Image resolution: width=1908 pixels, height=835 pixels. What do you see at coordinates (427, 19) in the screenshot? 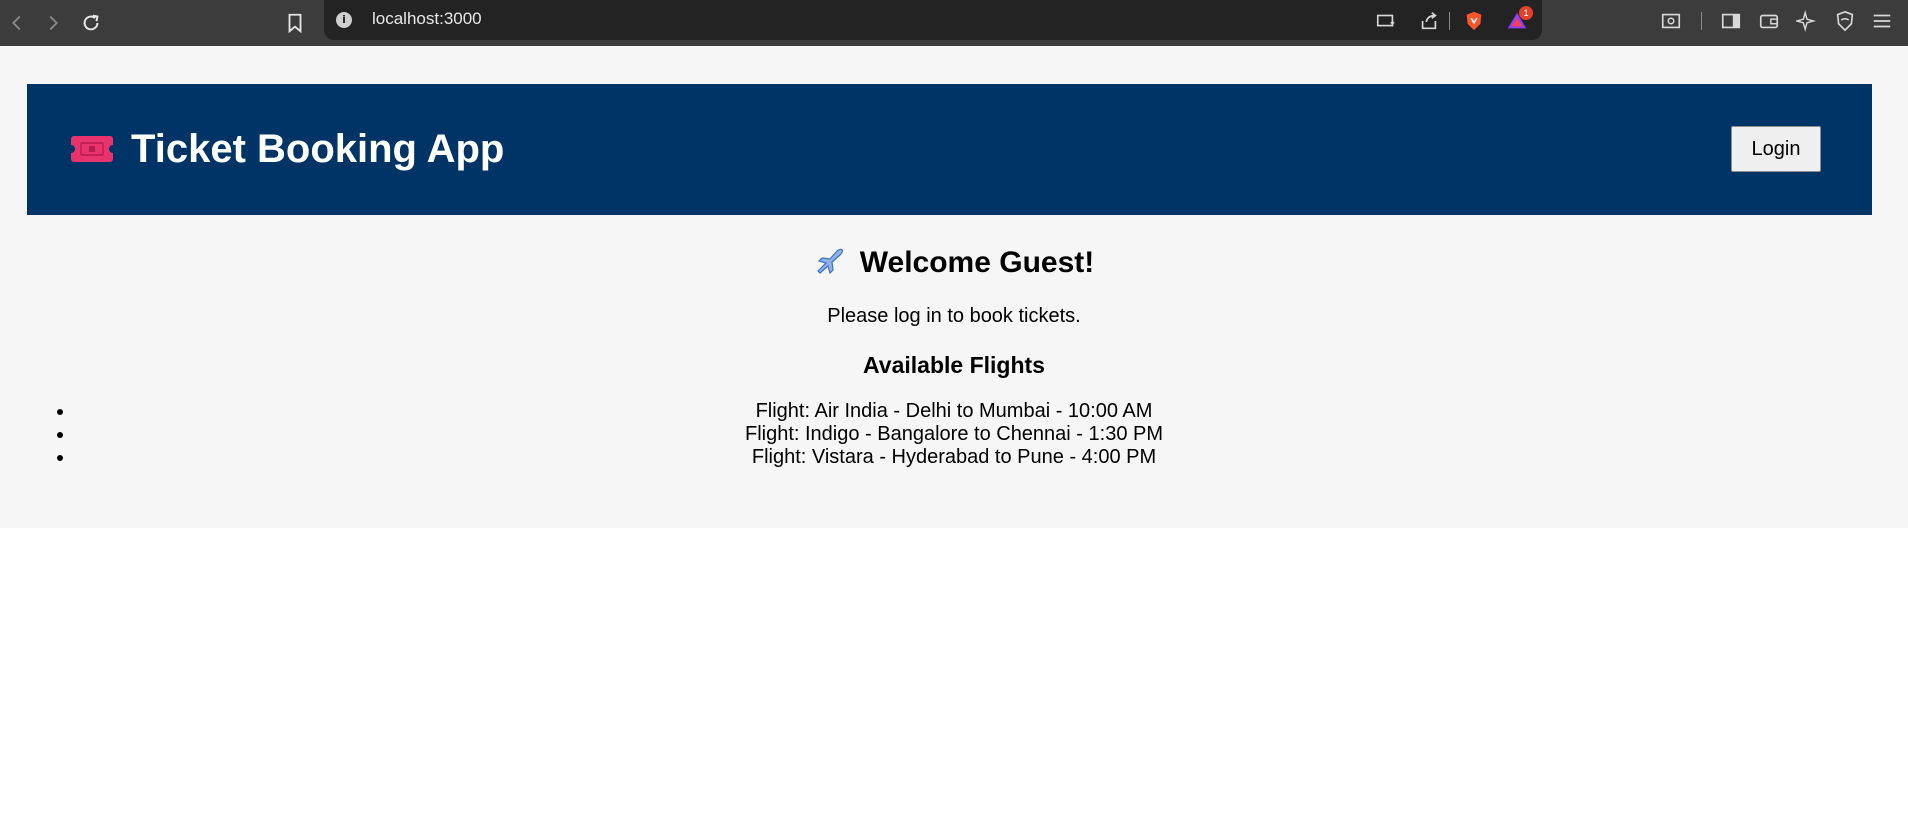
I see `url-text: localhost:3000` at bounding box center [427, 19].